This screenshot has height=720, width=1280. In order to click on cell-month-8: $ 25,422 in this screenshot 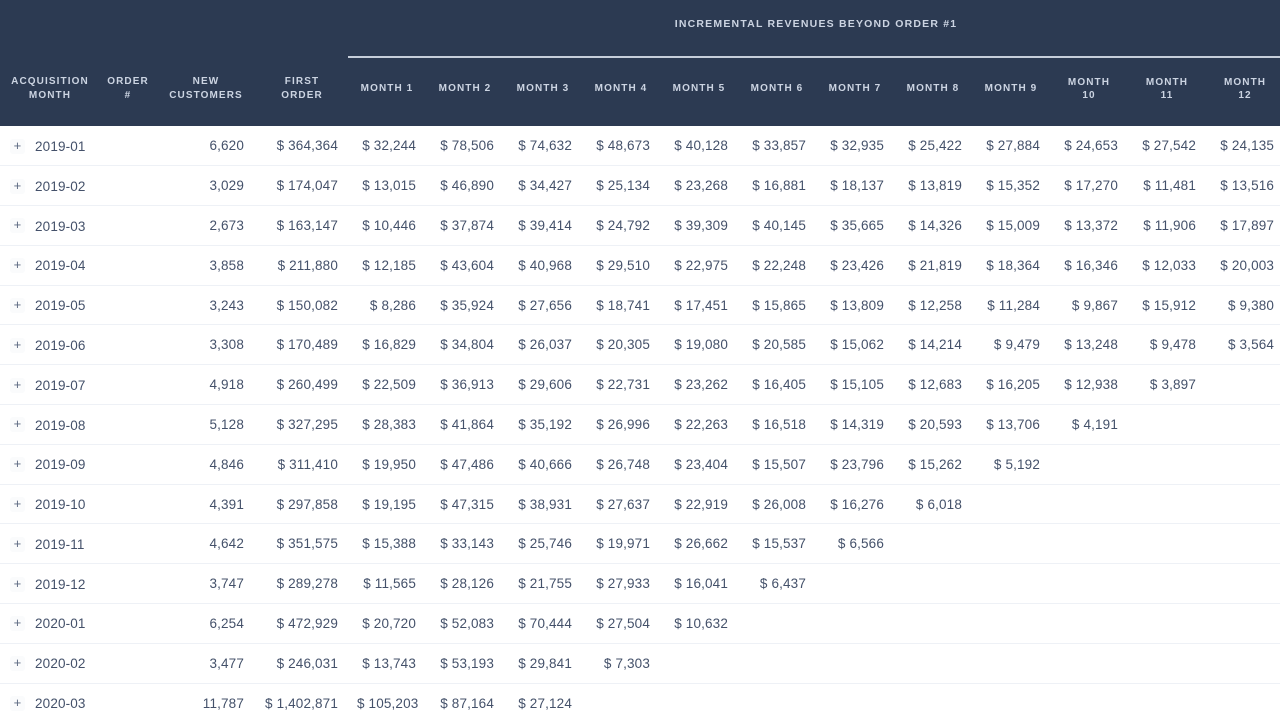, I will do `click(935, 146)`.